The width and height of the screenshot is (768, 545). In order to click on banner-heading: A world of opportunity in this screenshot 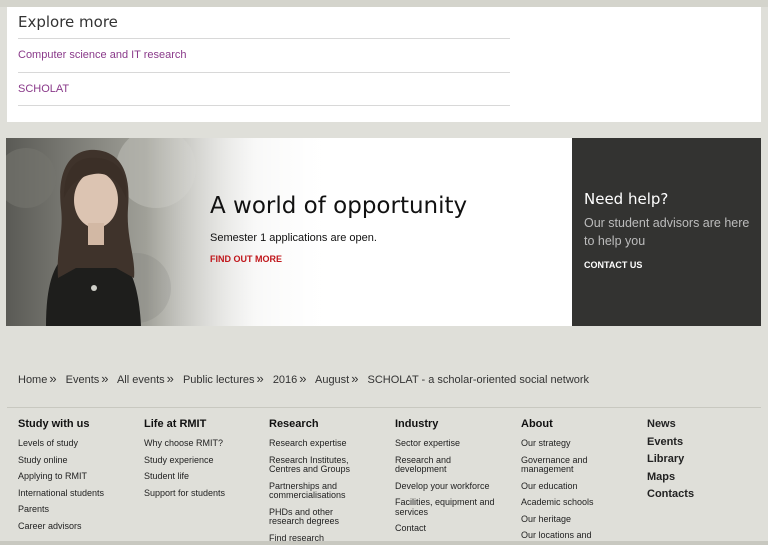, I will do `click(339, 206)`.